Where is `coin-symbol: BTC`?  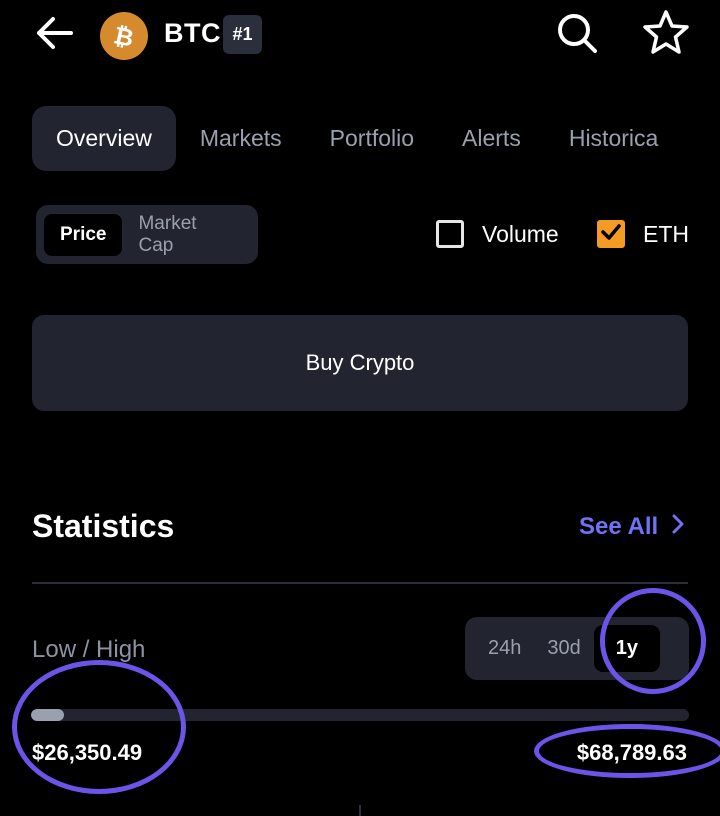 coin-symbol: BTC is located at coordinates (192, 33).